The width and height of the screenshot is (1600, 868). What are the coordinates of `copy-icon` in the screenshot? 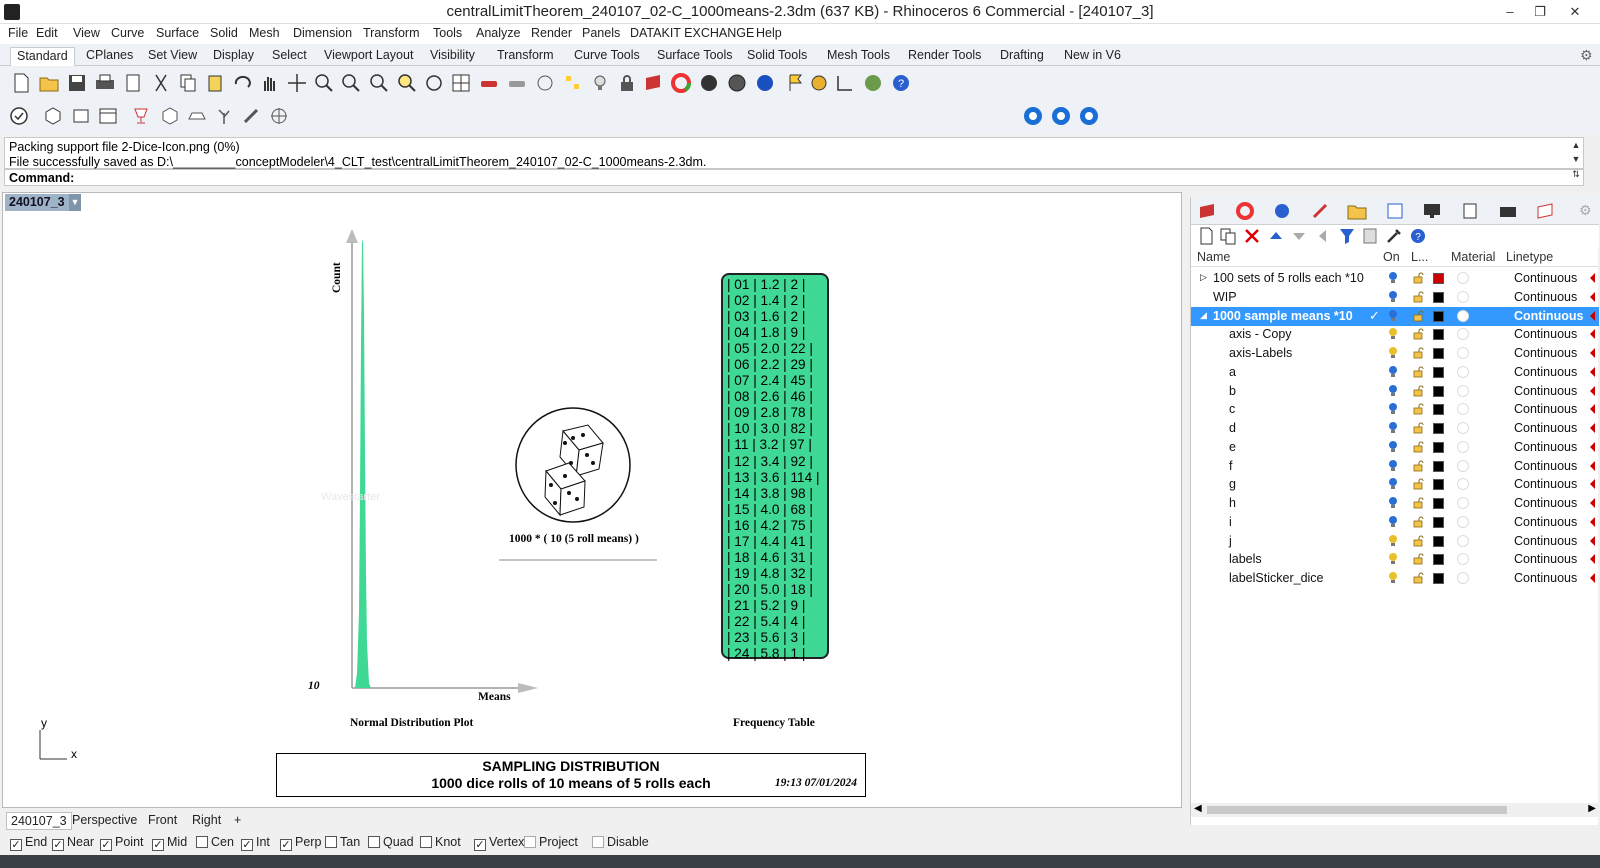 It's located at (188, 83).